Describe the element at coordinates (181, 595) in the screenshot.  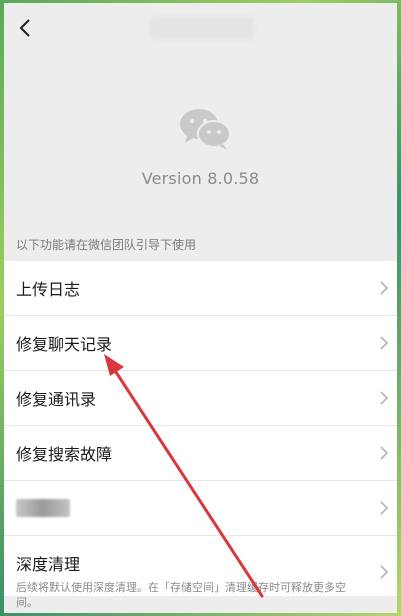
I see `menu-item-description: 后续将默认使用深度清理。在「存储空间」清理缓存时可释放更多空间。` at that location.